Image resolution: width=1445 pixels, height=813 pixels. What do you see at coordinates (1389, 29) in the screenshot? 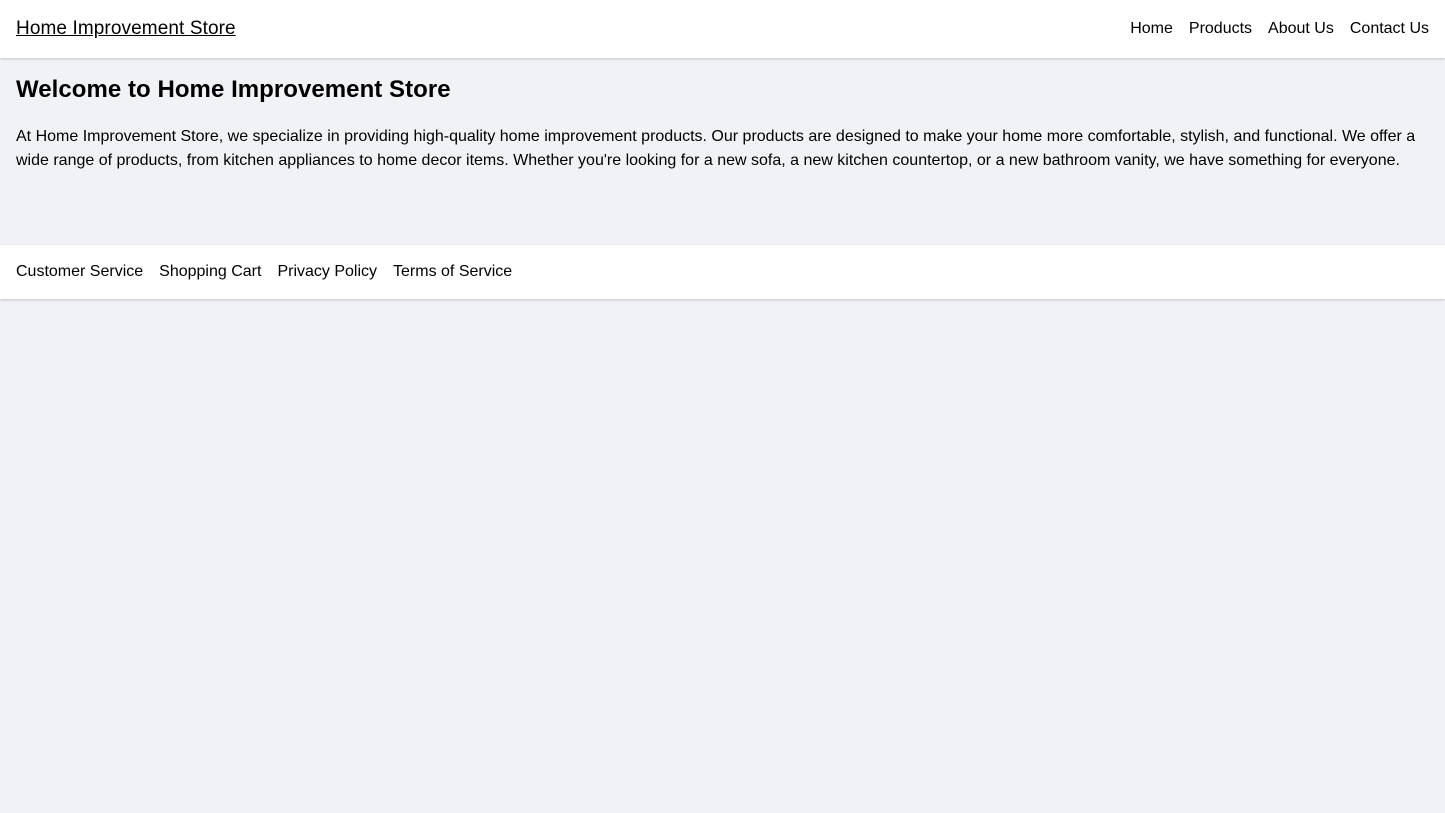
I see `nav-item-contact-us: Contact Us` at bounding box center [1389, 29].